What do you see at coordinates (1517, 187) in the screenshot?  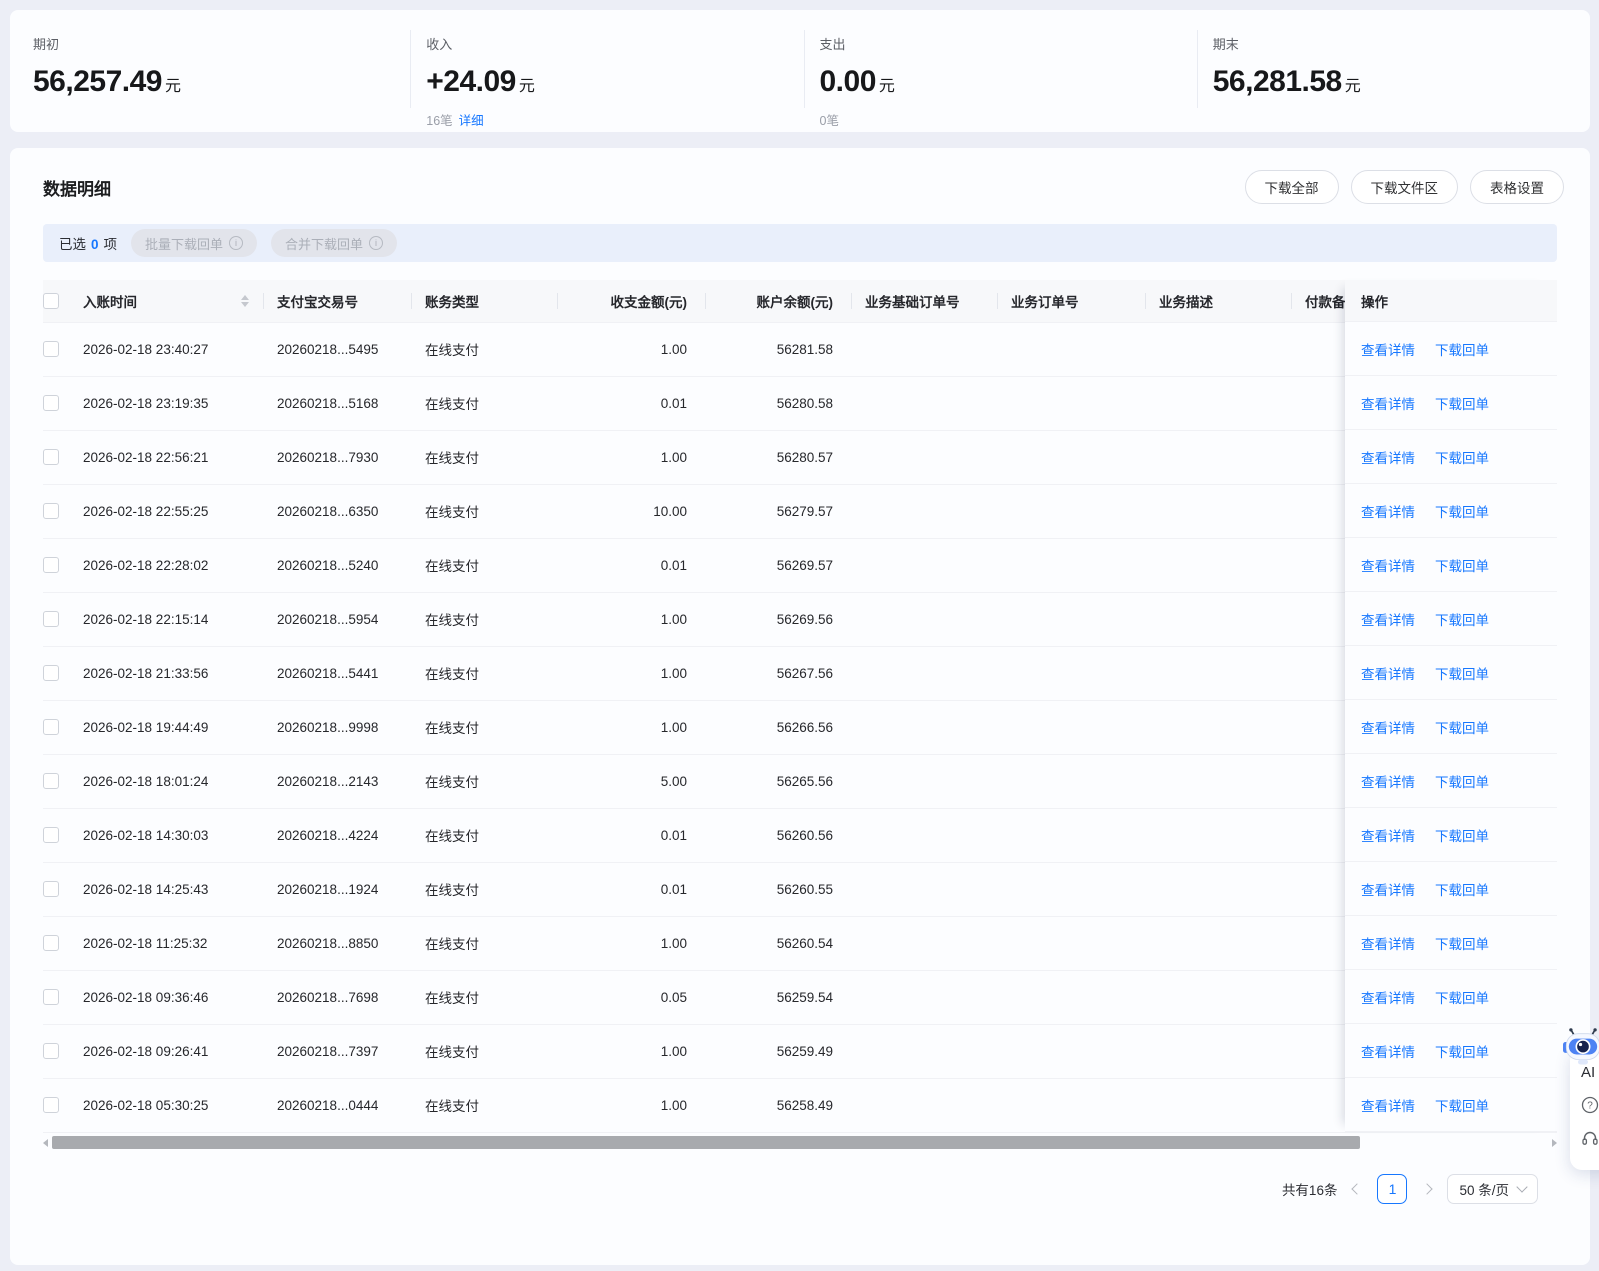 I see `table-settings-button: 表格设置` at bounding box center [1517, 187].